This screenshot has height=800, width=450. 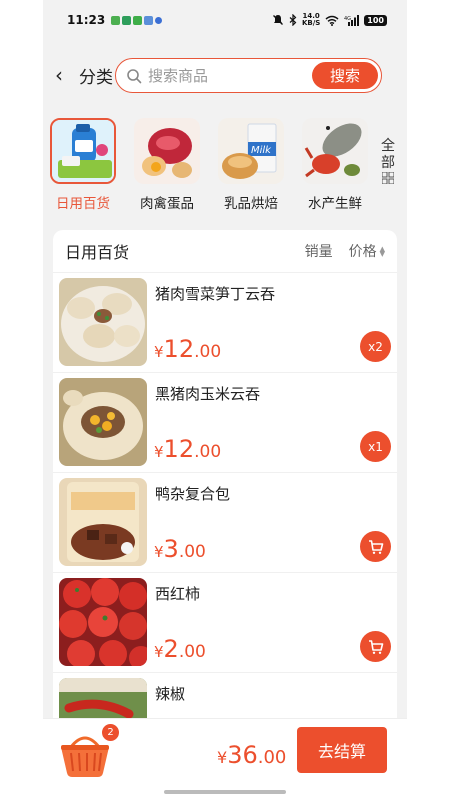 I want to click on category-seafood: 水产生鲜, so click(x=335, y=165).